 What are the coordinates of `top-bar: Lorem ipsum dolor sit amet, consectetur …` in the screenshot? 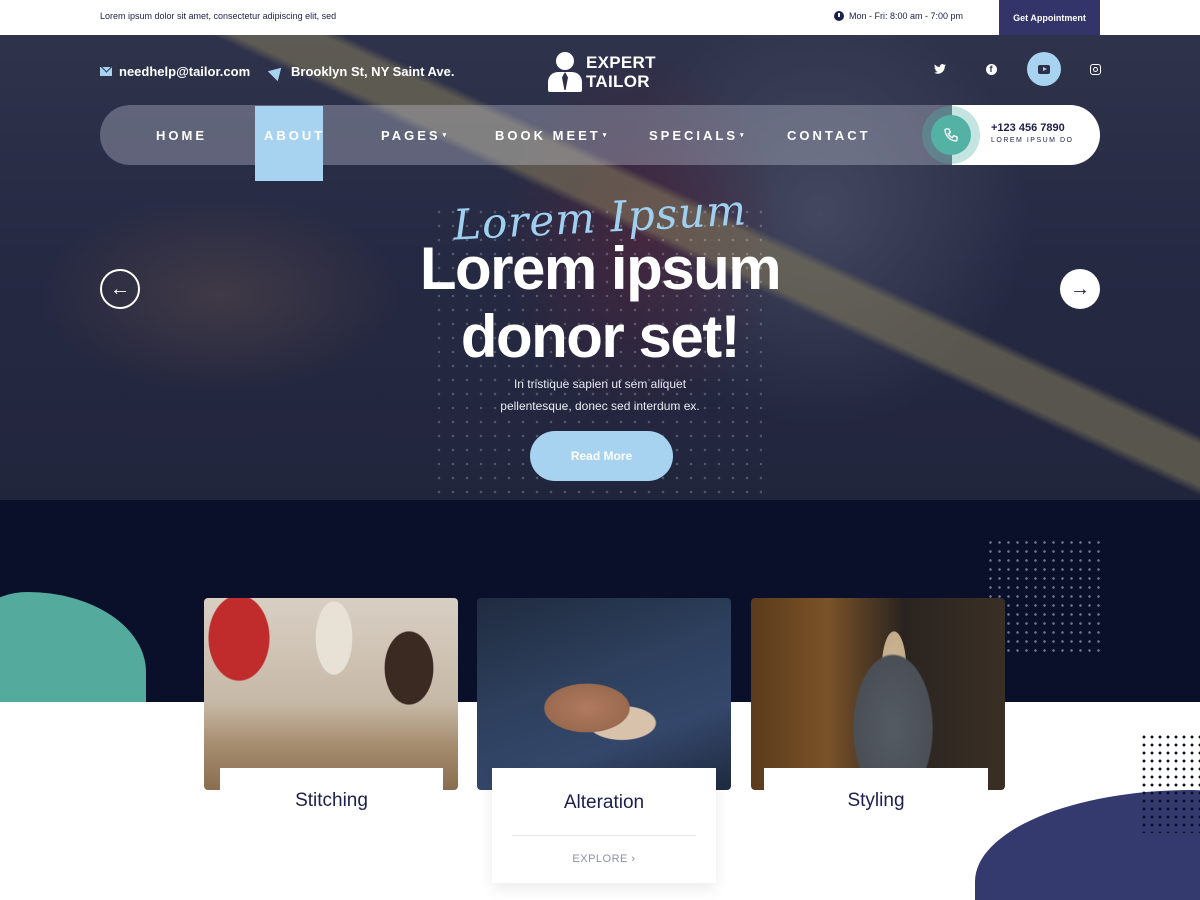 It's located at (600, 17).